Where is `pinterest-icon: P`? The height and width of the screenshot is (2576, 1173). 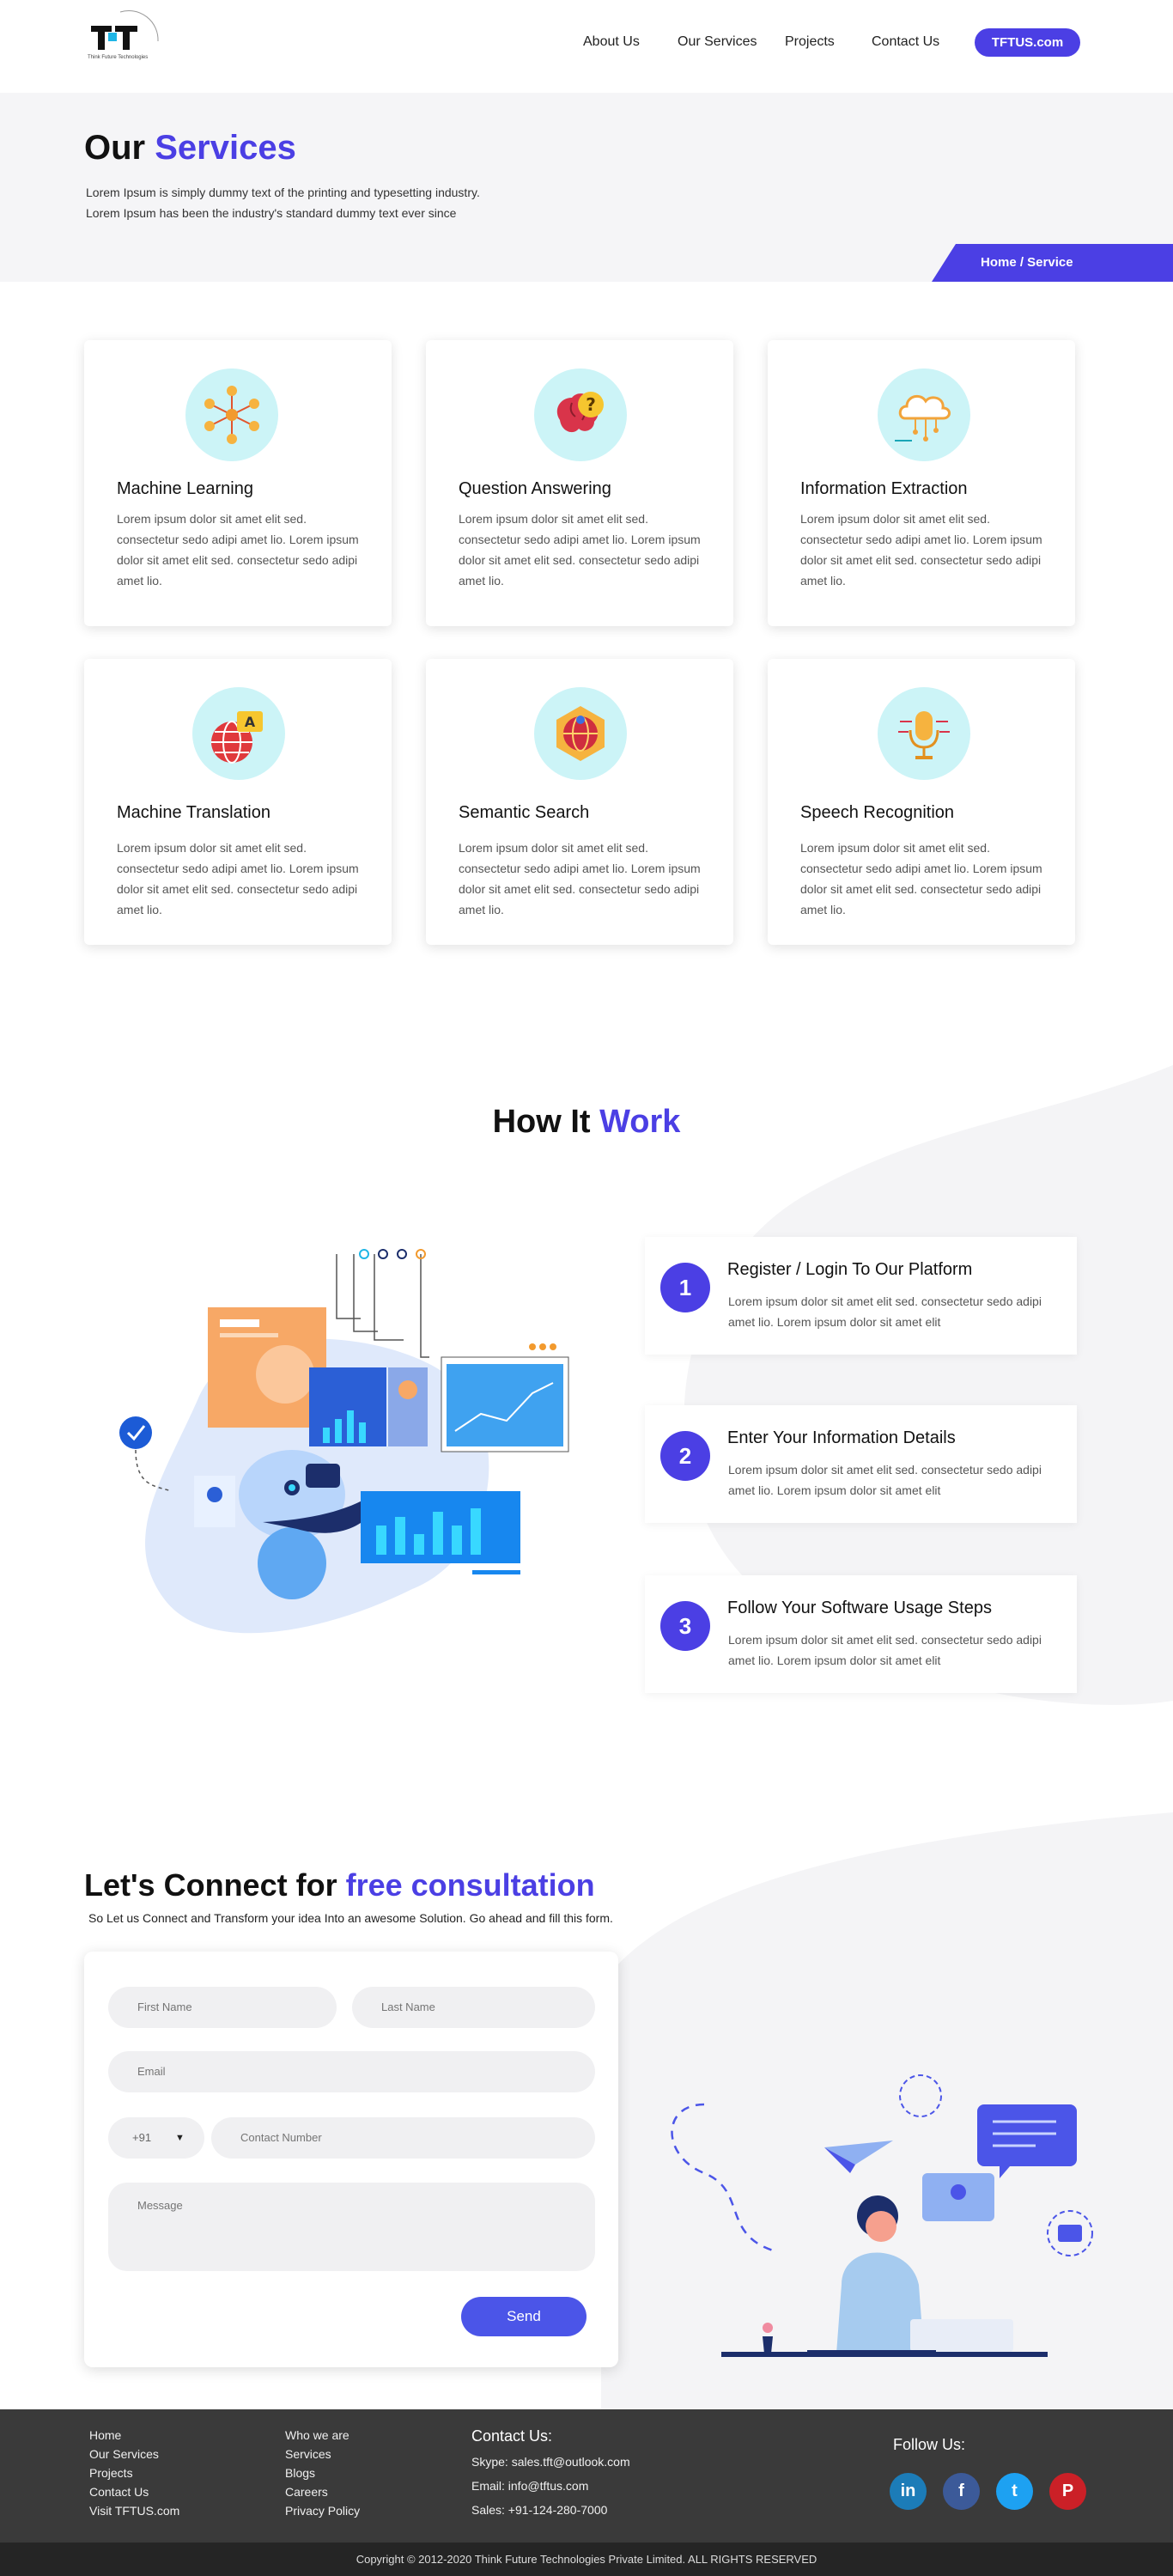 pinterest-icon: P is located at coordinates (1067, 2491).